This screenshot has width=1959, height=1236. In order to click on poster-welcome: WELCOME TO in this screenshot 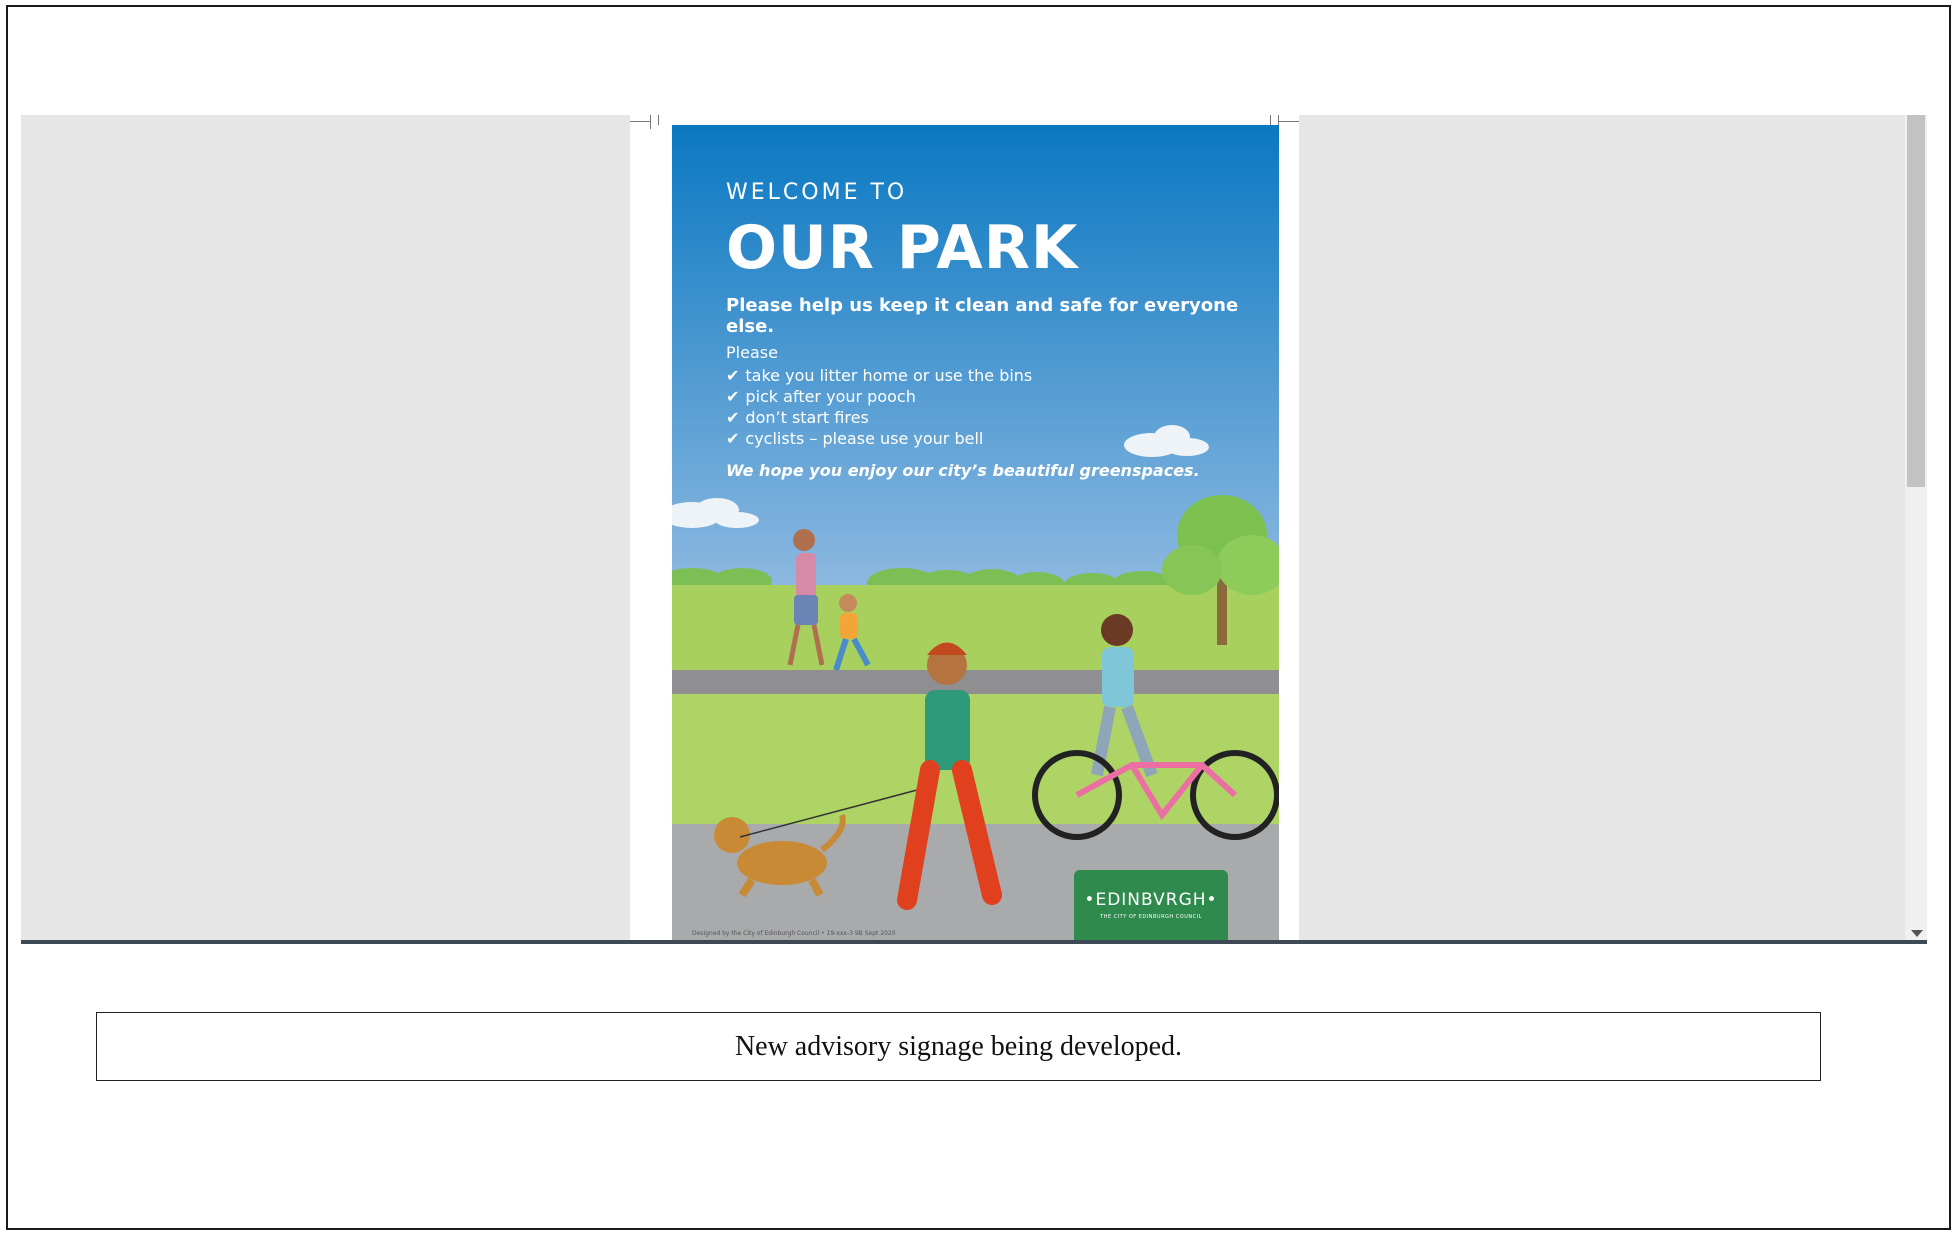, I will do `click(817, 192)`.